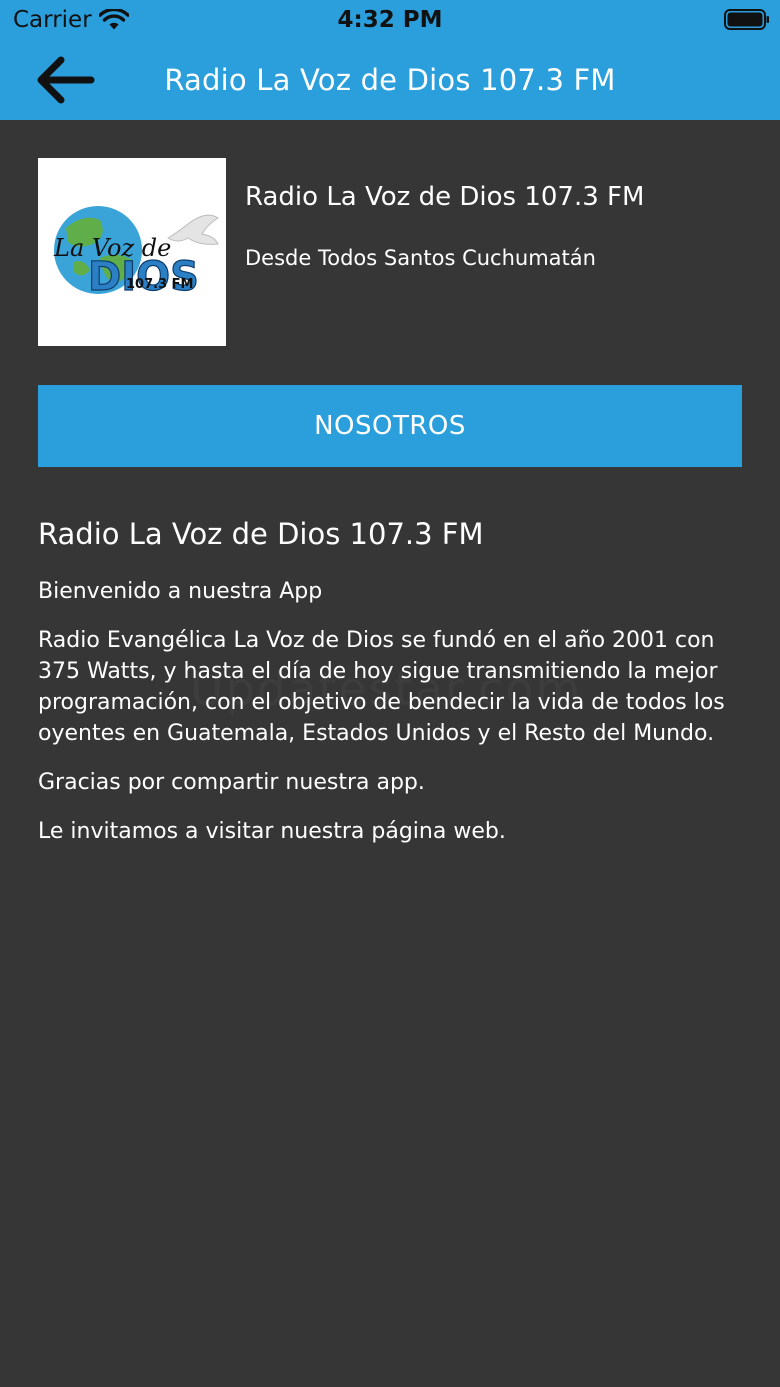  What do you see at coordinates (180, 591) in the screenshot?
I see `welcome-paragraph: Bienvenido a nuestra App` at bounding box center [180, 591].